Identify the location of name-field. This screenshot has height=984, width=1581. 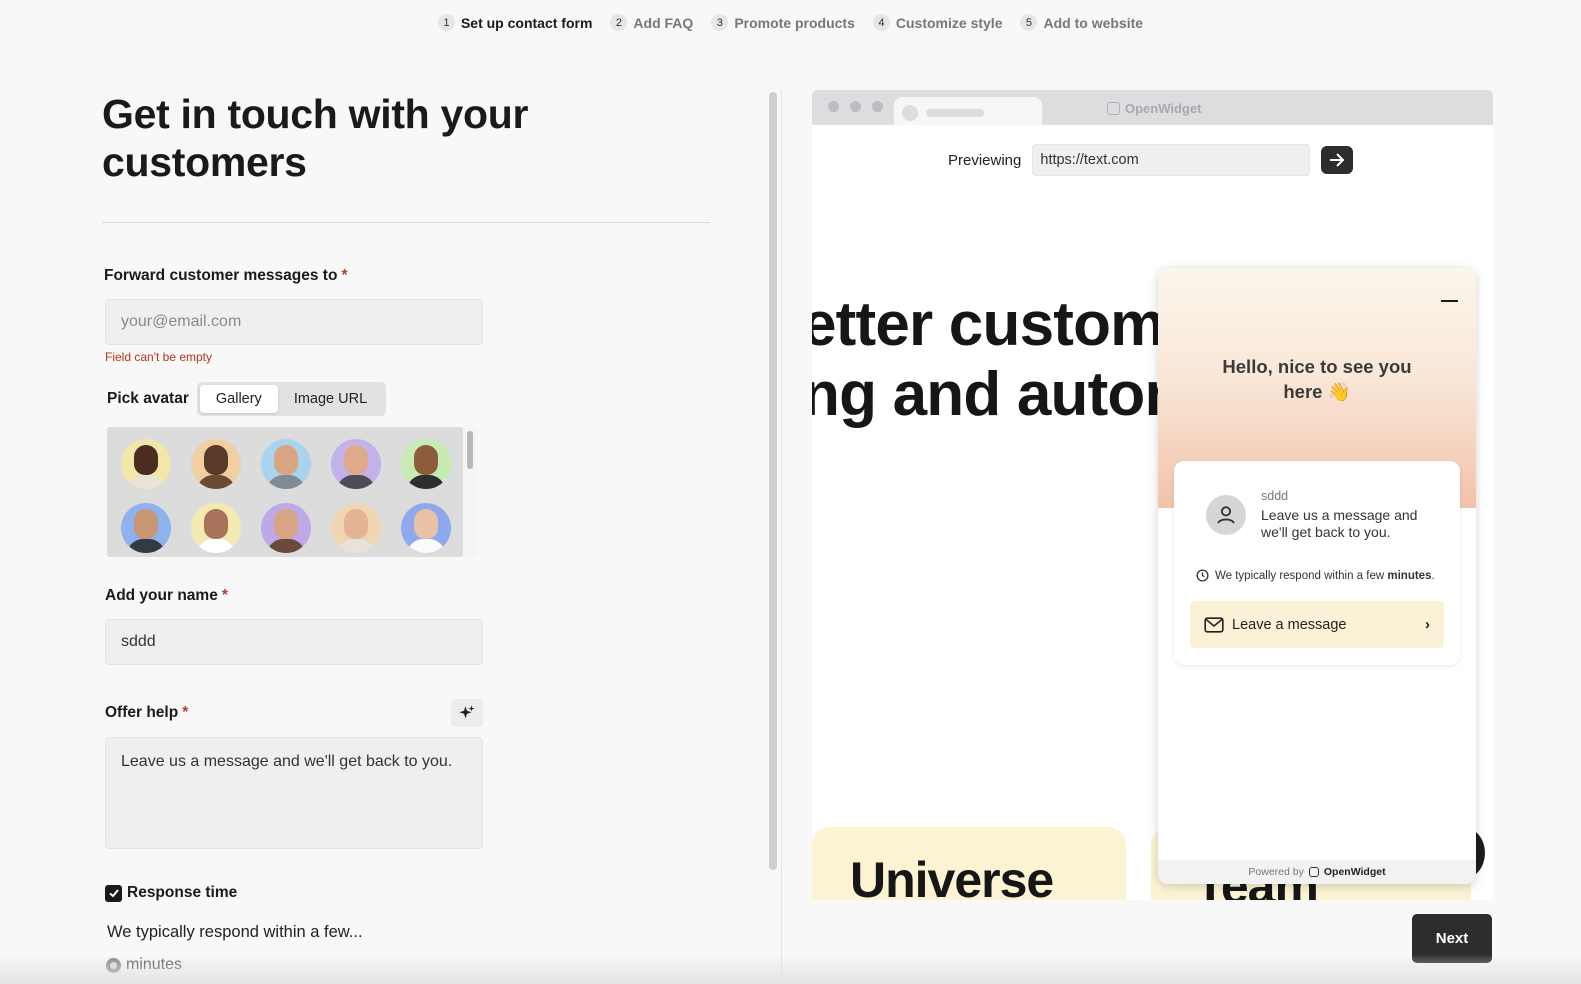
(294, 642).